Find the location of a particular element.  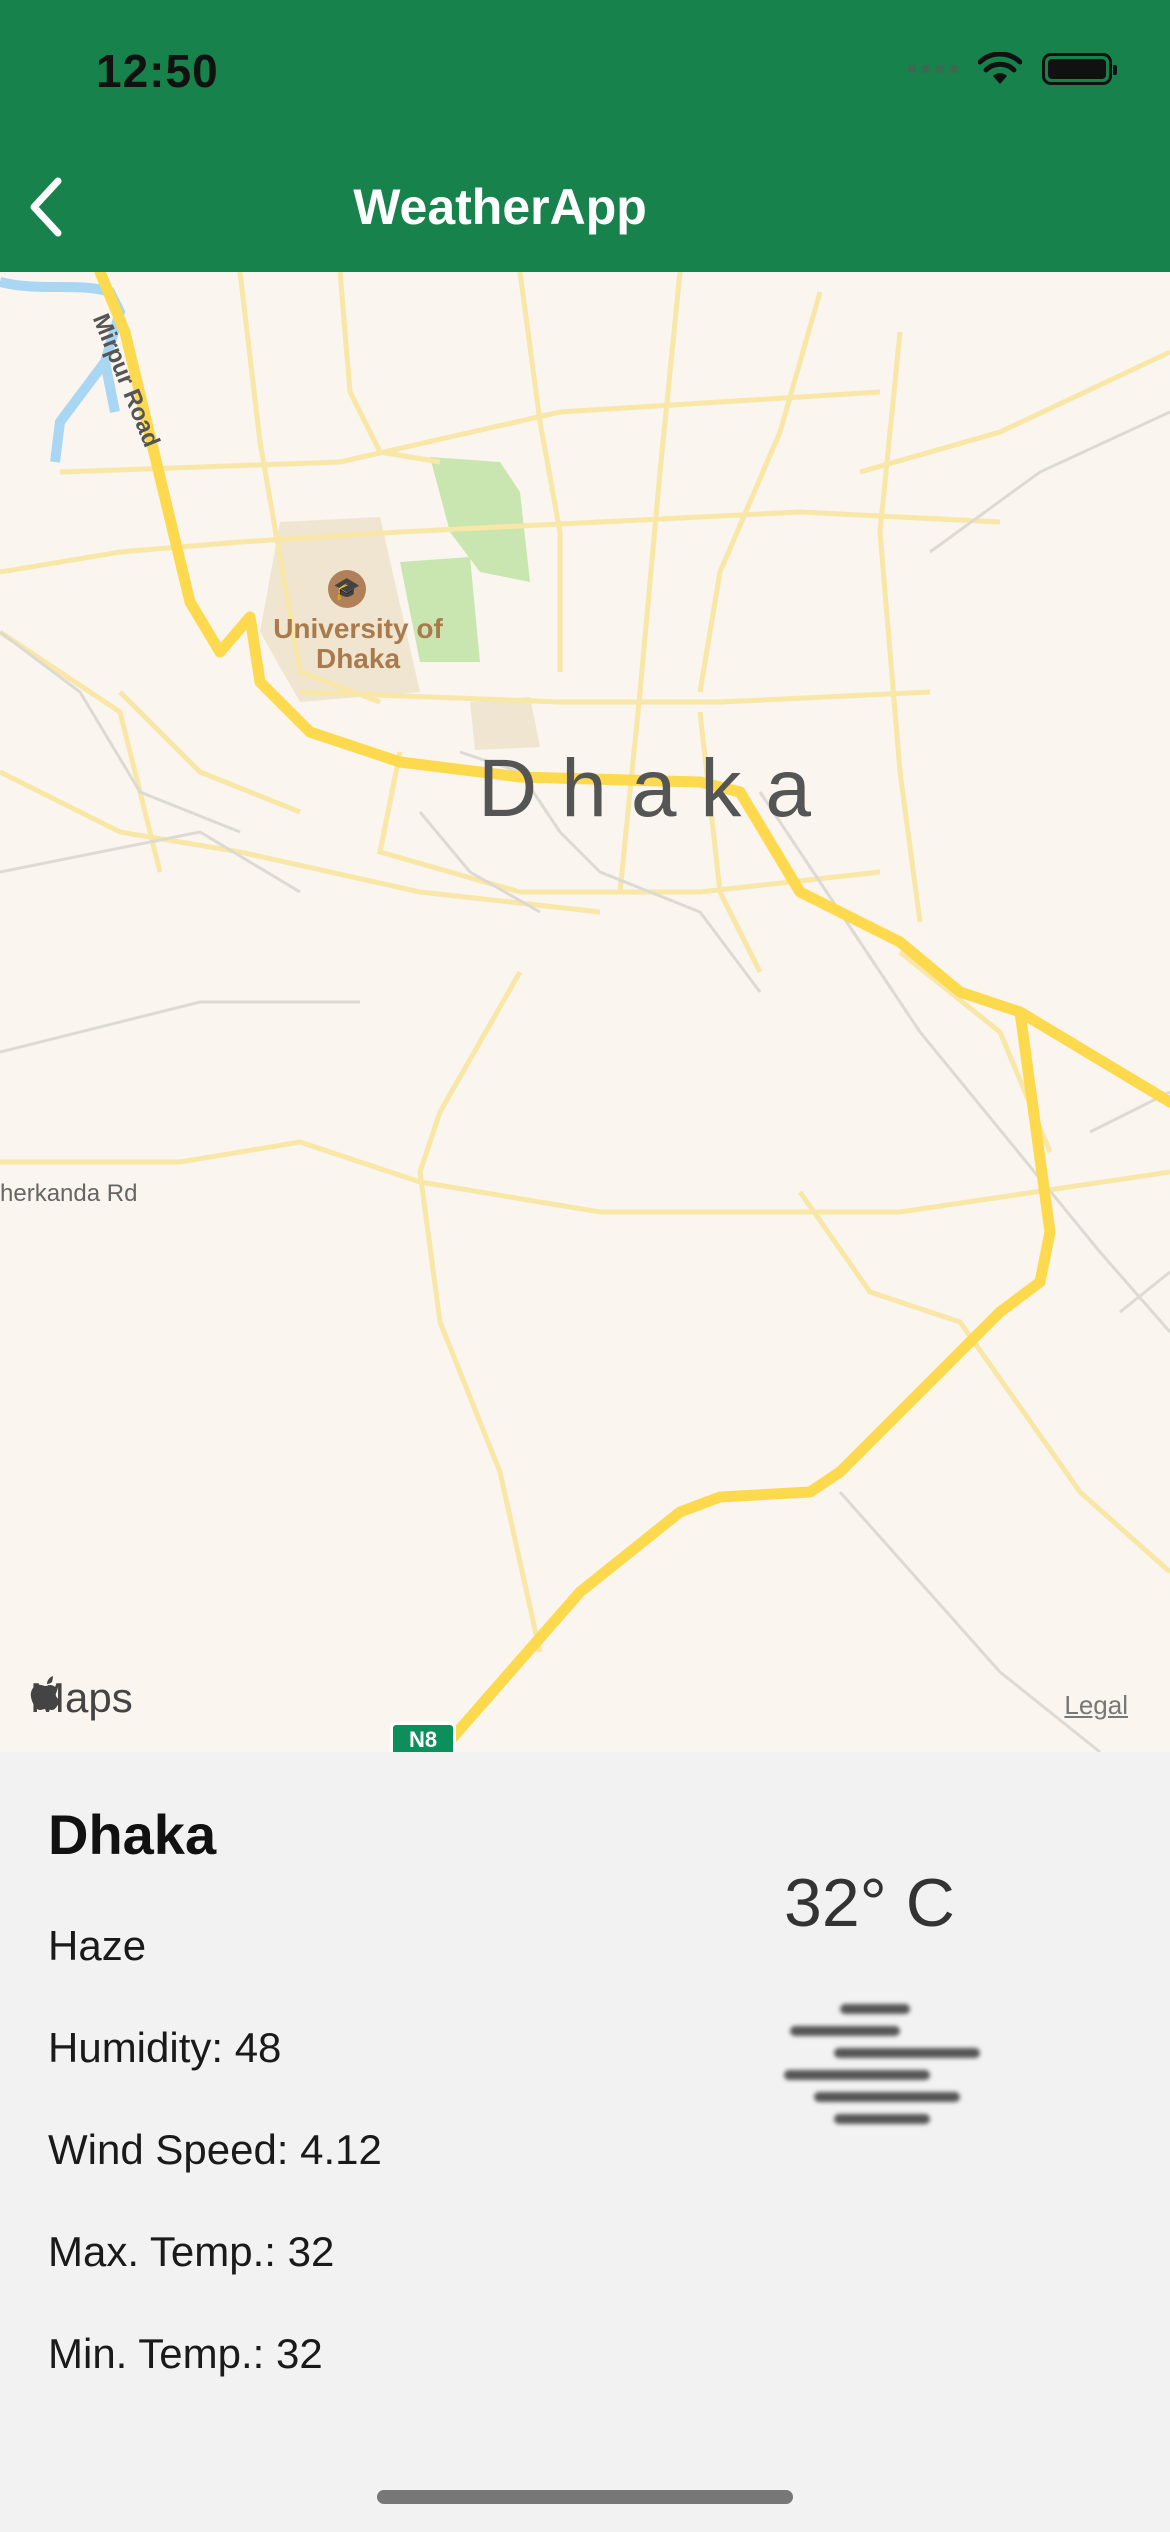

cellular-signal-icon is located at coordinates (933, 69).